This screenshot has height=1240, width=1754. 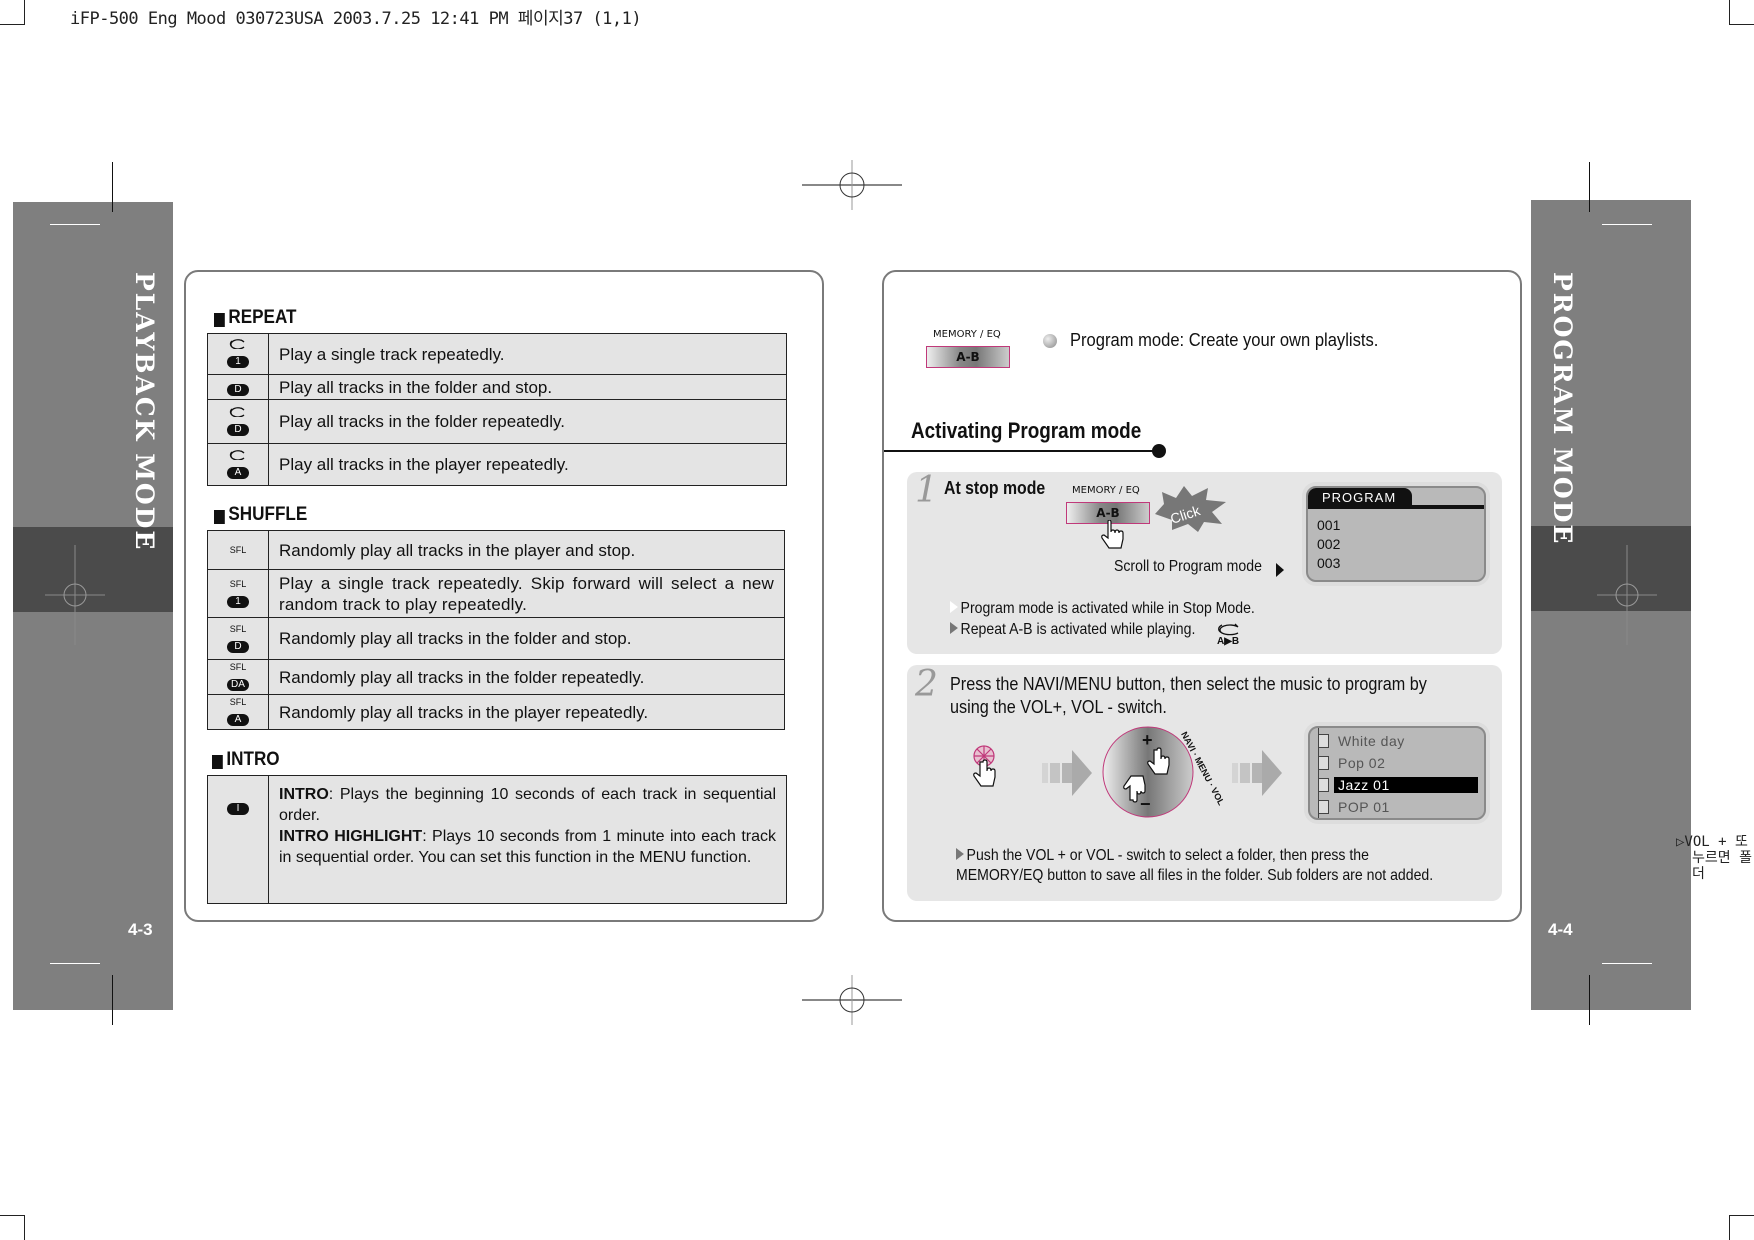 I want to click on shuffle-heading: SHUFFLE, so click(x=260, y=515).